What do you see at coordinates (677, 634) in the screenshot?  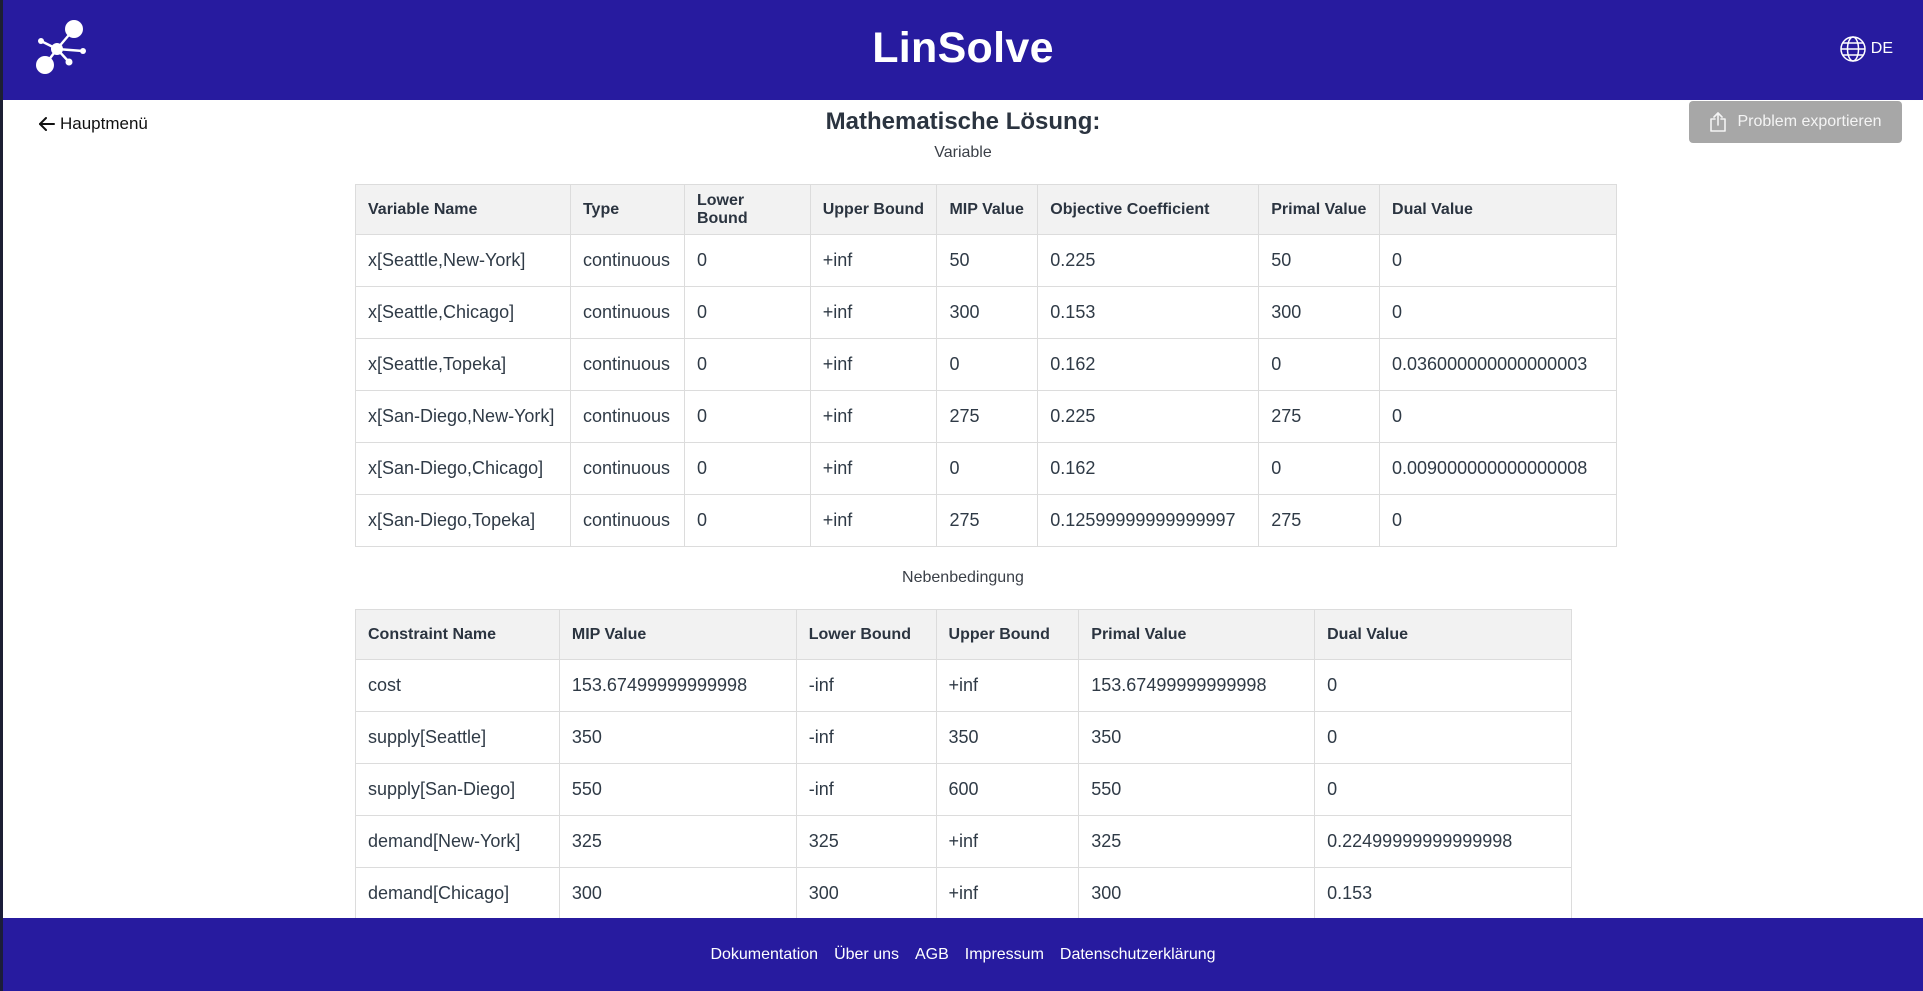 I see `column-header: MIP Value` at bounding box center [677, 634].